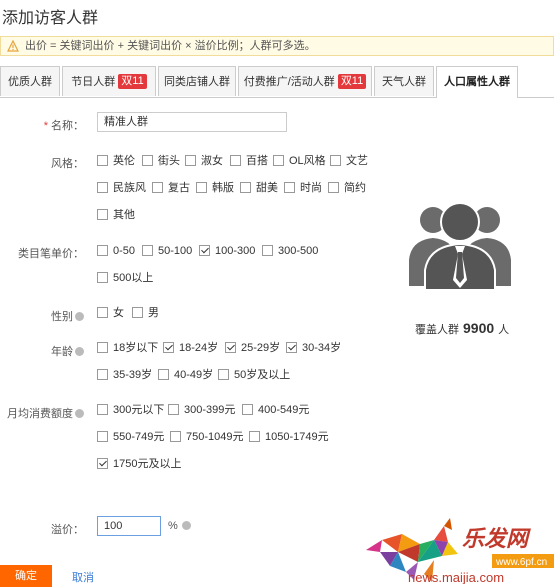  Describe the element at coordinates (30, 81) in the screenshot. I see `tab-premium-crowd: 优质人群` at that location.